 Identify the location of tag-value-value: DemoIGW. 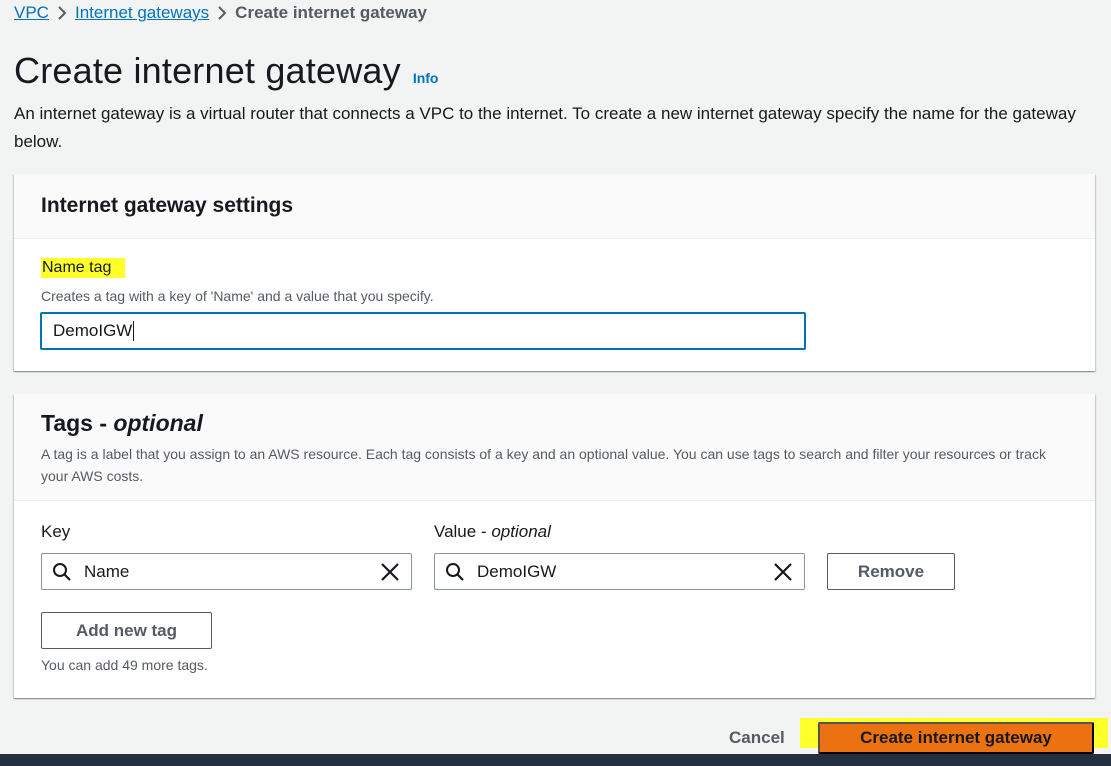
(517, 571).